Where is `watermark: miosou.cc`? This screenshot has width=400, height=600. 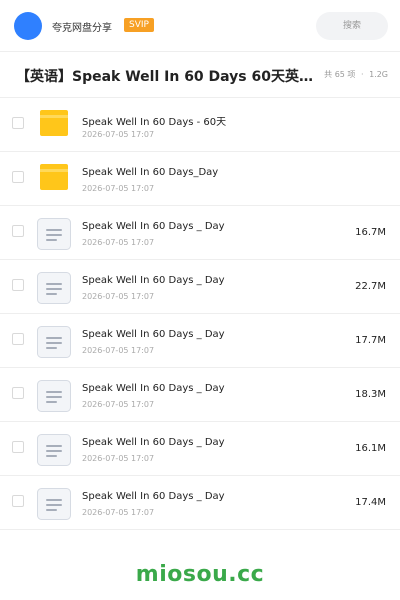
watermark: miosou.cc is located at coordinates (200, 574).